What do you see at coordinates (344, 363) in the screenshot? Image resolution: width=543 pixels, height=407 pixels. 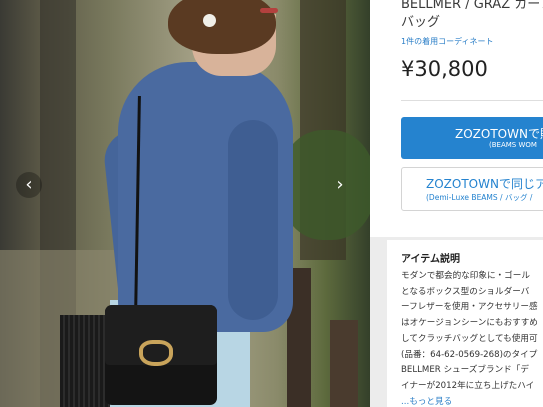 I see `background-post` at bounding box center [344, 363].